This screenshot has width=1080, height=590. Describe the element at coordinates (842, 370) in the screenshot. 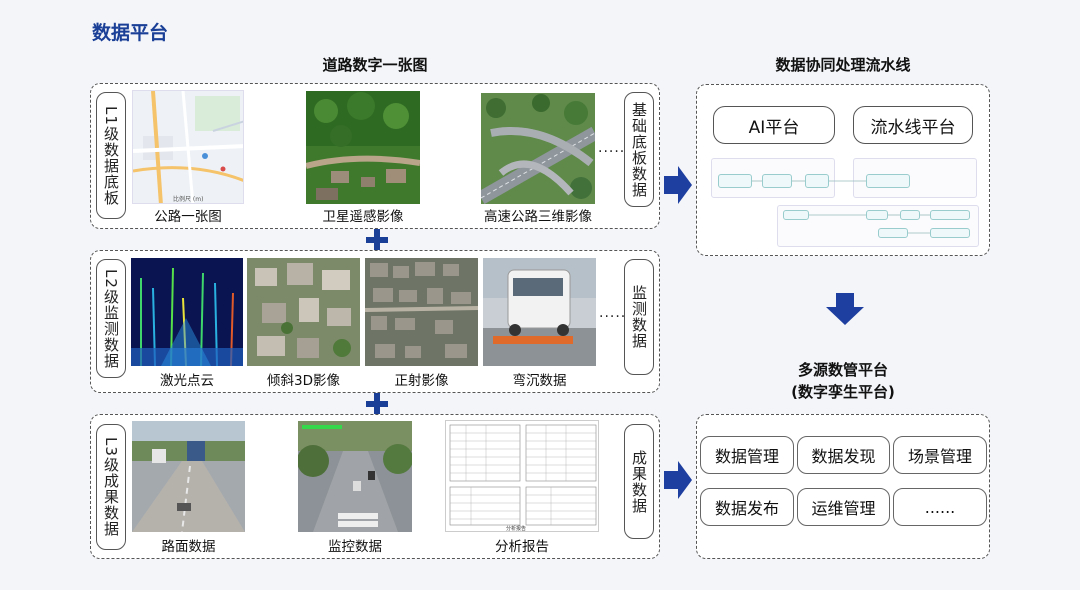

I see `platform-title-main: 多源数管平台` at that location.